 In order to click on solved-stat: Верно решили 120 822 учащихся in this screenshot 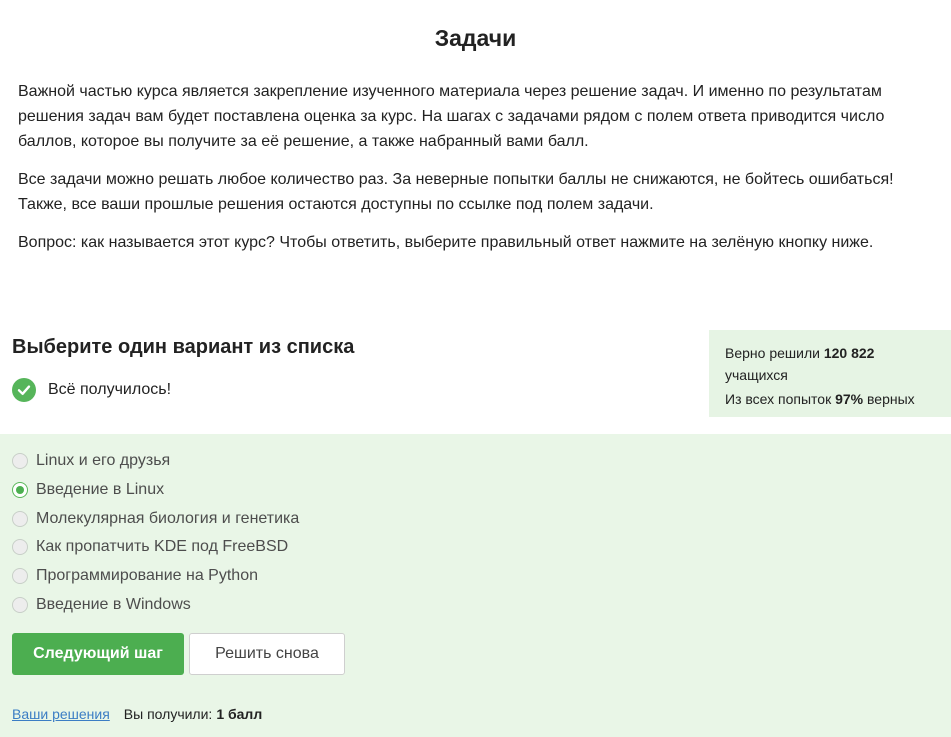, I will do `click(833, 364)`.